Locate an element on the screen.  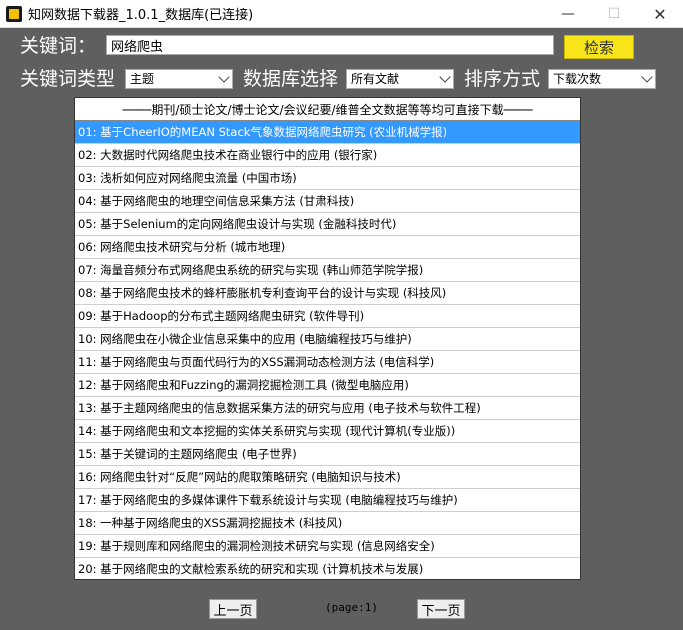
list-item: 06: 网络爬虫技术研究与分析 (城市地理) is located at coordinates (327, 247).